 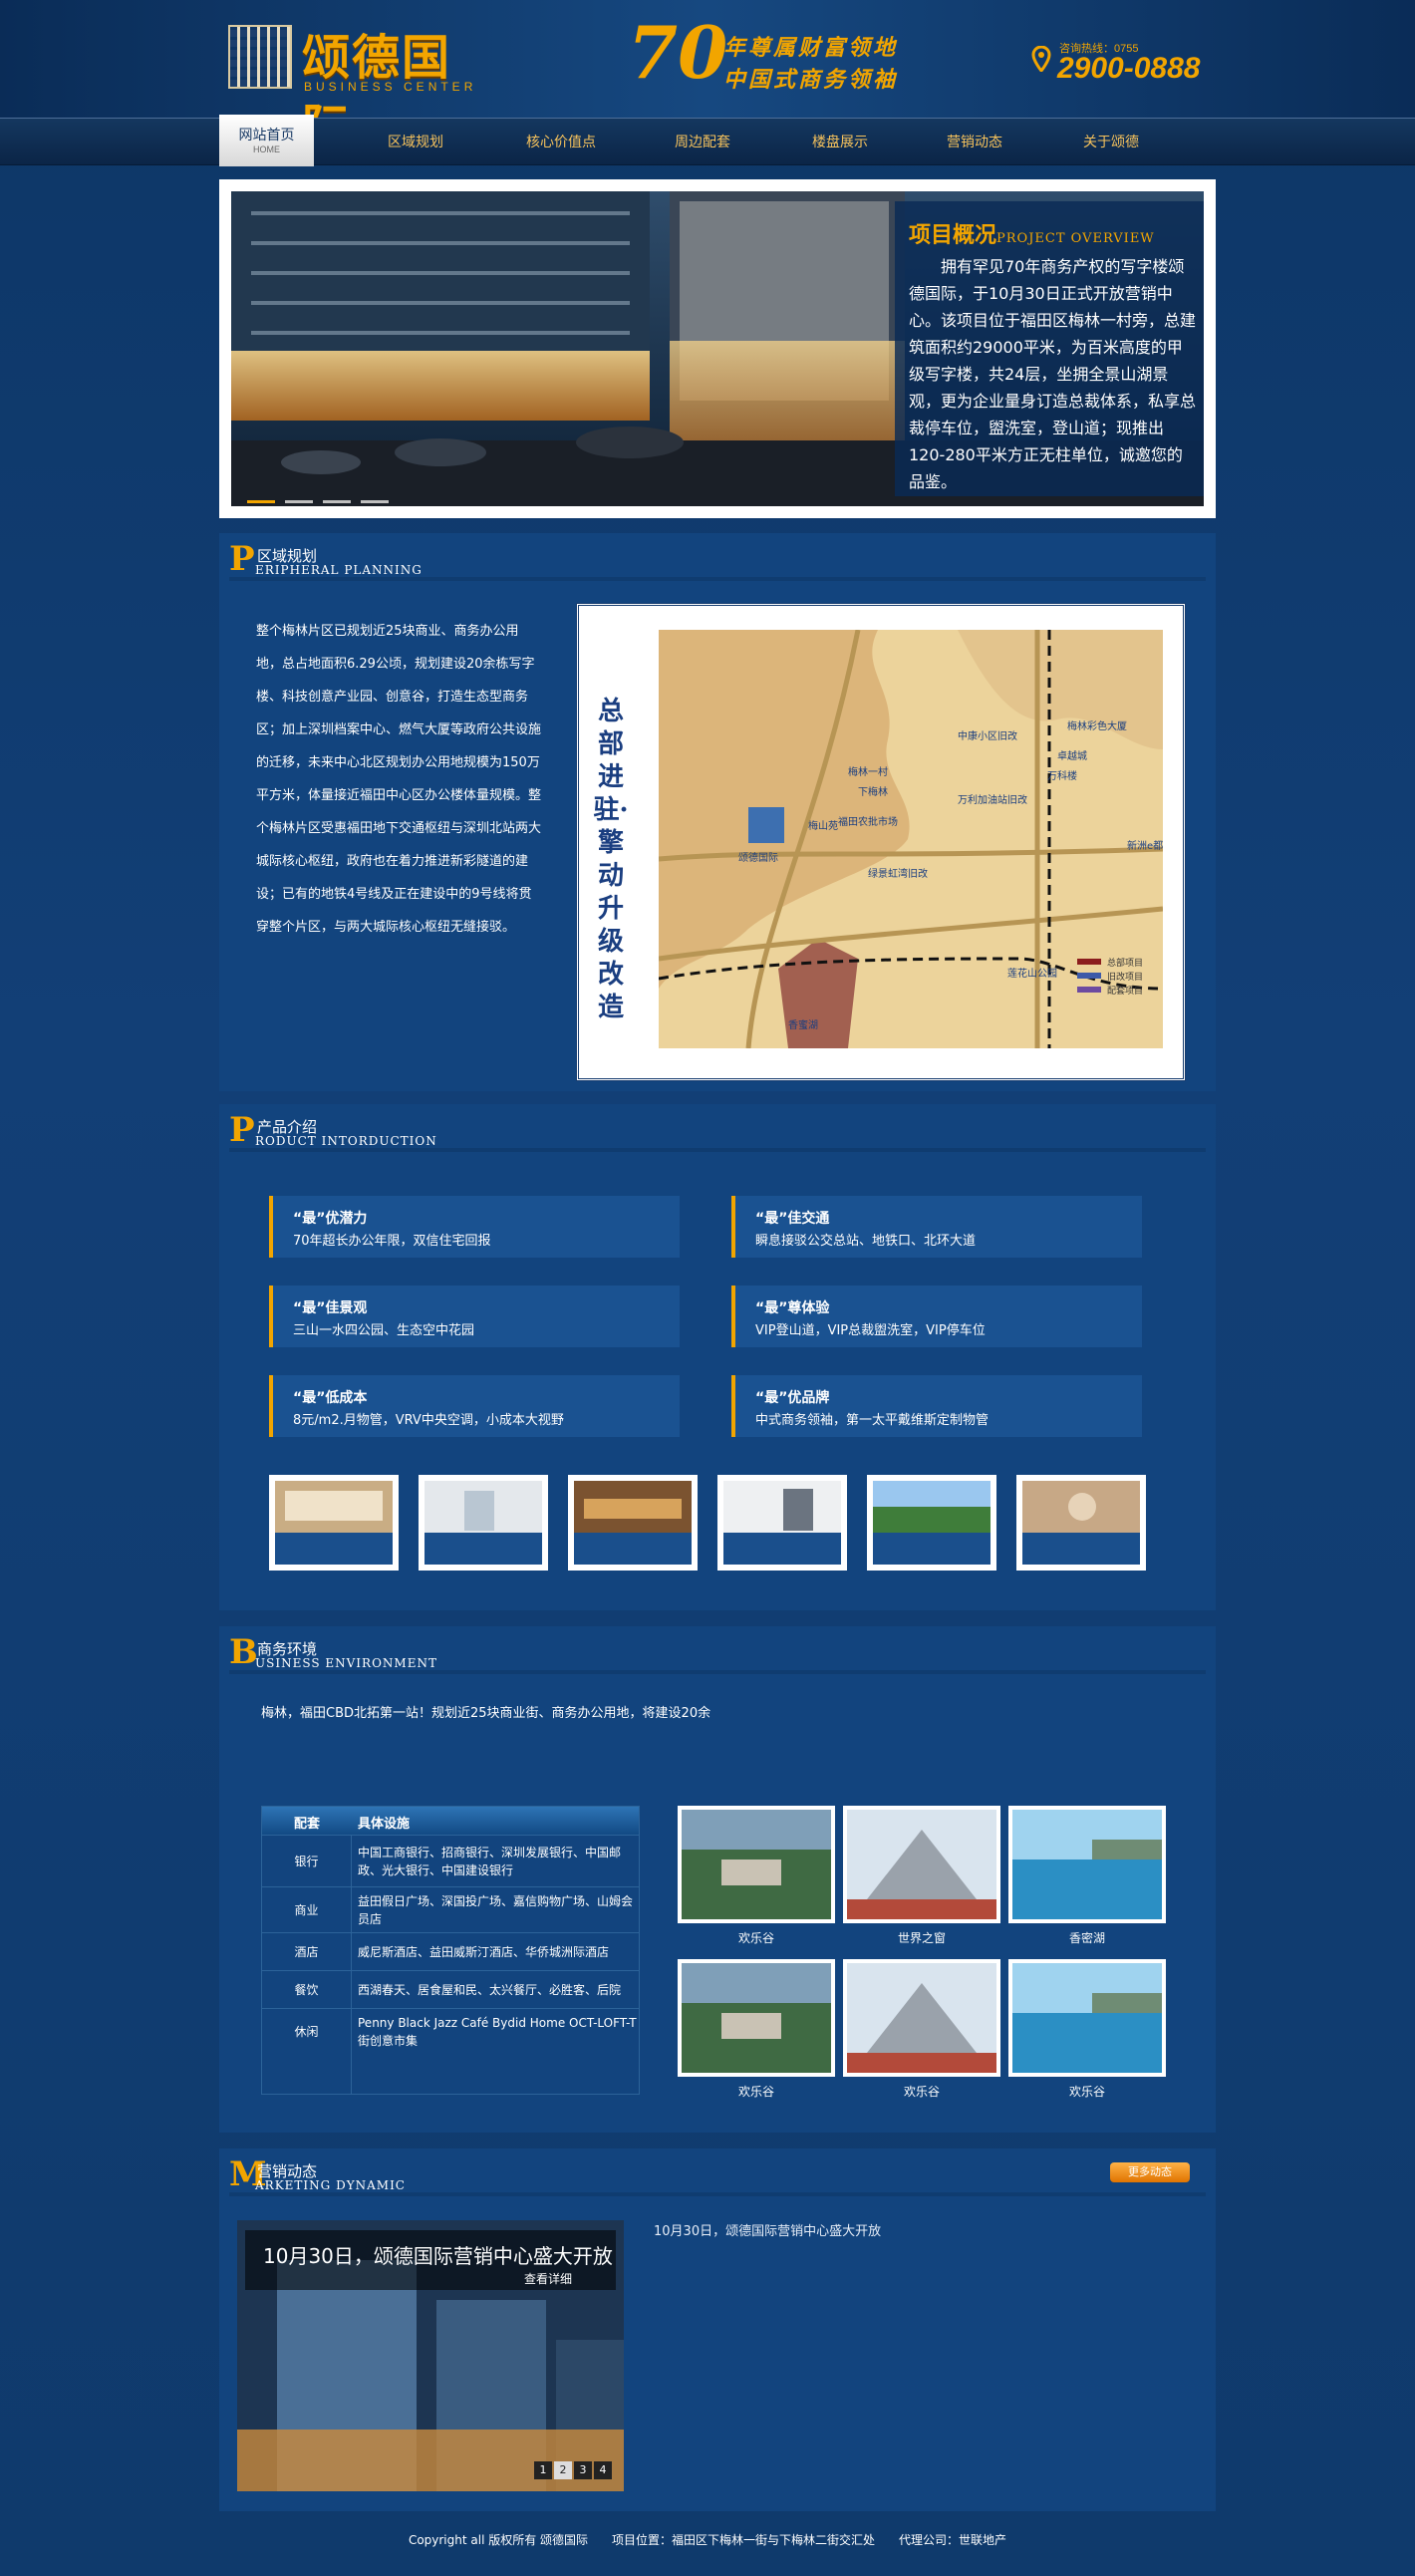 I want to click on business-title-en: USINESS ENVIRONMENT, so click(x=346, y=1663).